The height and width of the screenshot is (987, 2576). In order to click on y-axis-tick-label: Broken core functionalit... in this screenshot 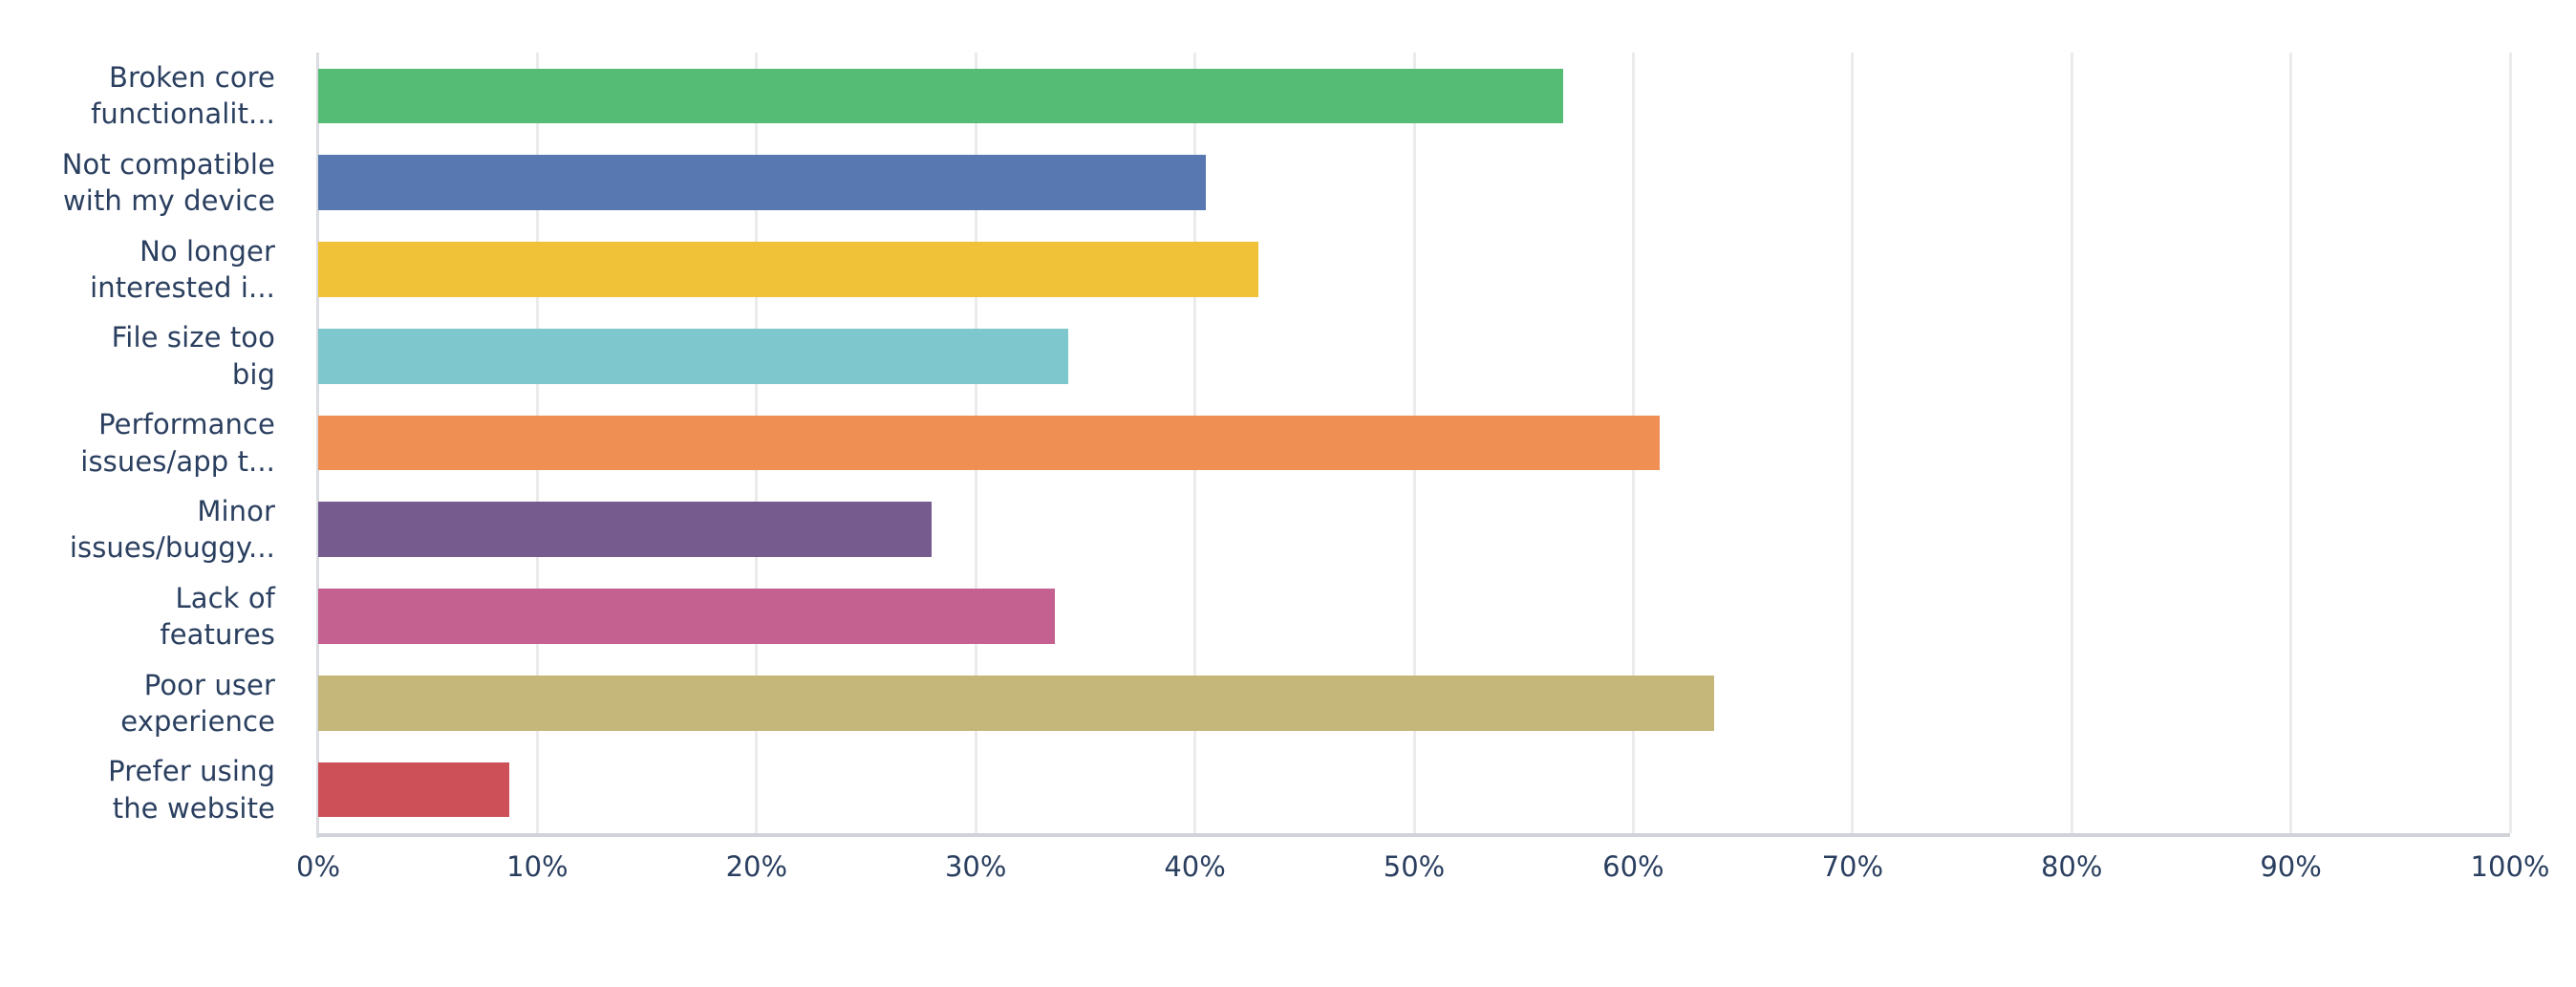, I will do `click(183, 96)`.